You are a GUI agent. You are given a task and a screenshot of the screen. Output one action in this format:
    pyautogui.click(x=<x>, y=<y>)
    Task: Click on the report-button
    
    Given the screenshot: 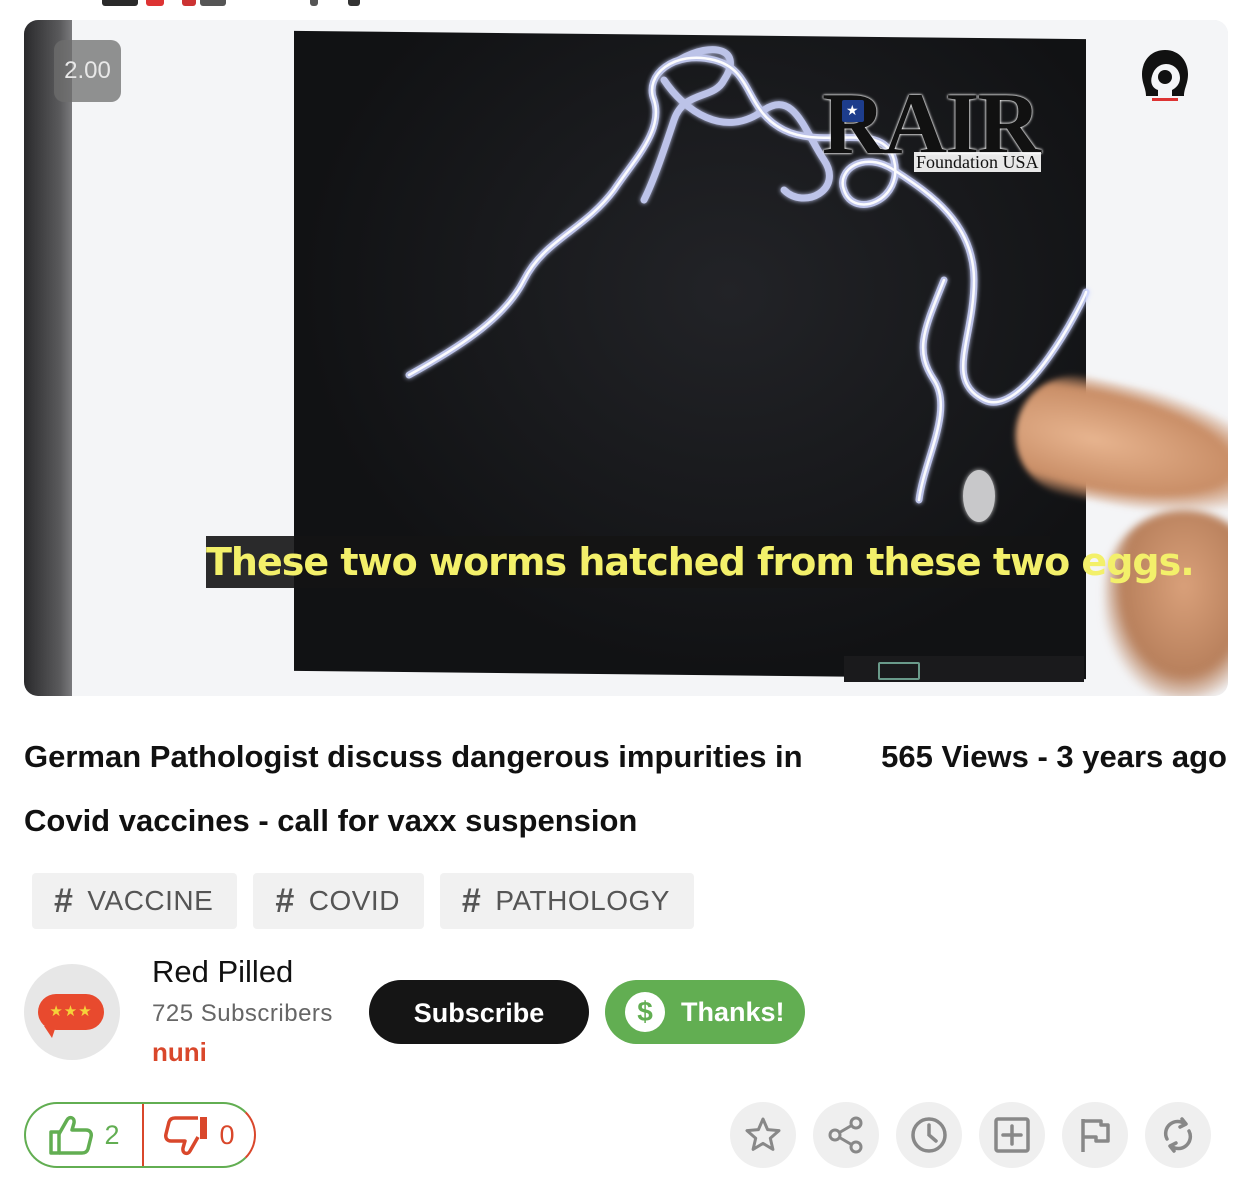 What is the action you would take?
    pyautogui.click(x=1095, y=1135)
    